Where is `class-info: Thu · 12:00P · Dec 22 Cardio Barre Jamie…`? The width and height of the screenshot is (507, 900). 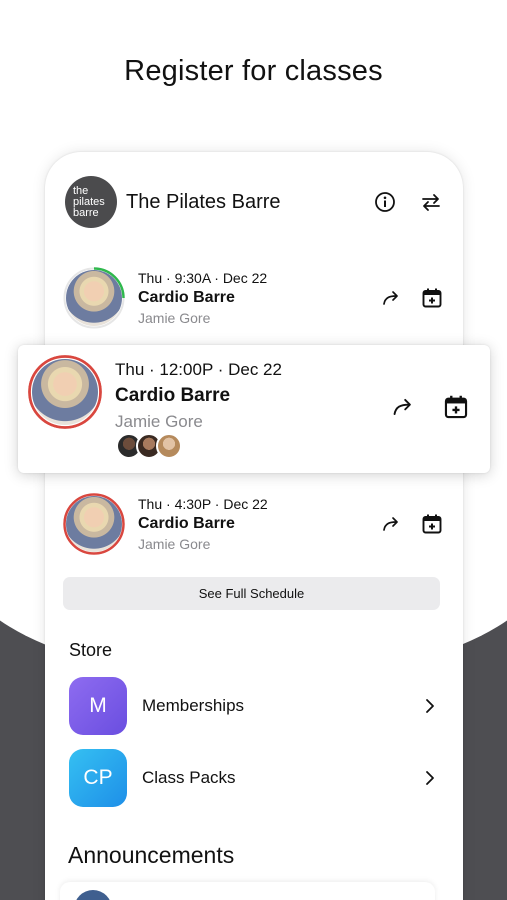
class-info: Thu · 12:00P · Dec 22 Cardio Barre Jamie… is located at coordinates (198, 396).